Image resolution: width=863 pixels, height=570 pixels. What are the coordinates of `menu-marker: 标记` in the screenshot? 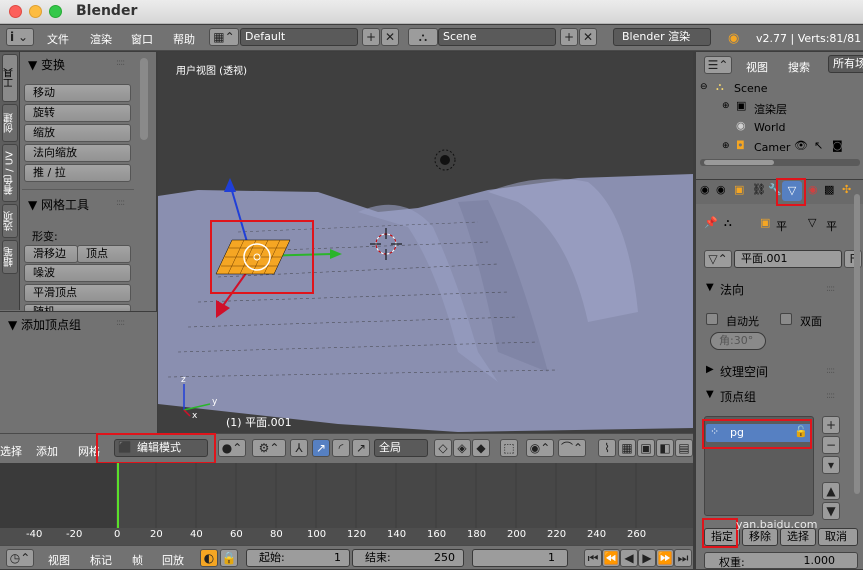 It's located at (101, 560).